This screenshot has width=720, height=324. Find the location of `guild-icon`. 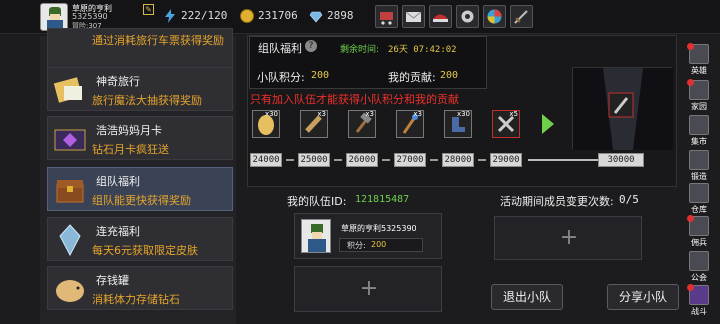

guild-icon is located at coordinates (699, 261).